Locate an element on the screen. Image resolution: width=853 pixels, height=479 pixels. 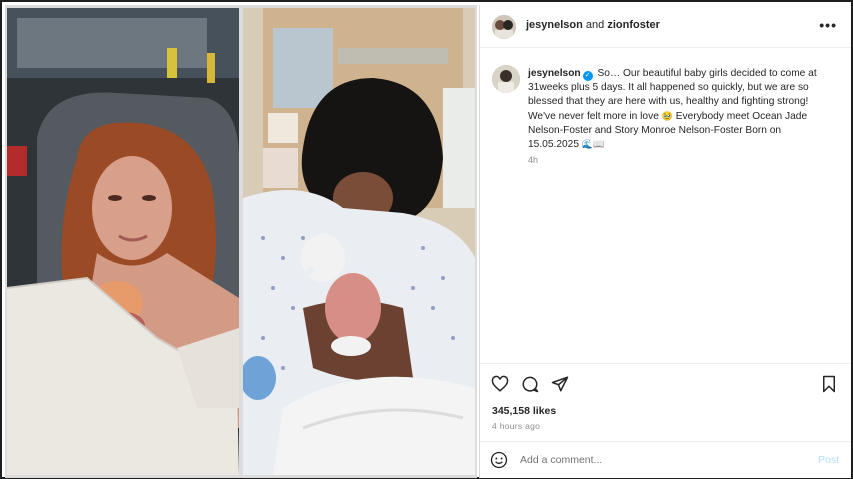
more-horizontal-icon: ••• is located at coordinates (828, 25).